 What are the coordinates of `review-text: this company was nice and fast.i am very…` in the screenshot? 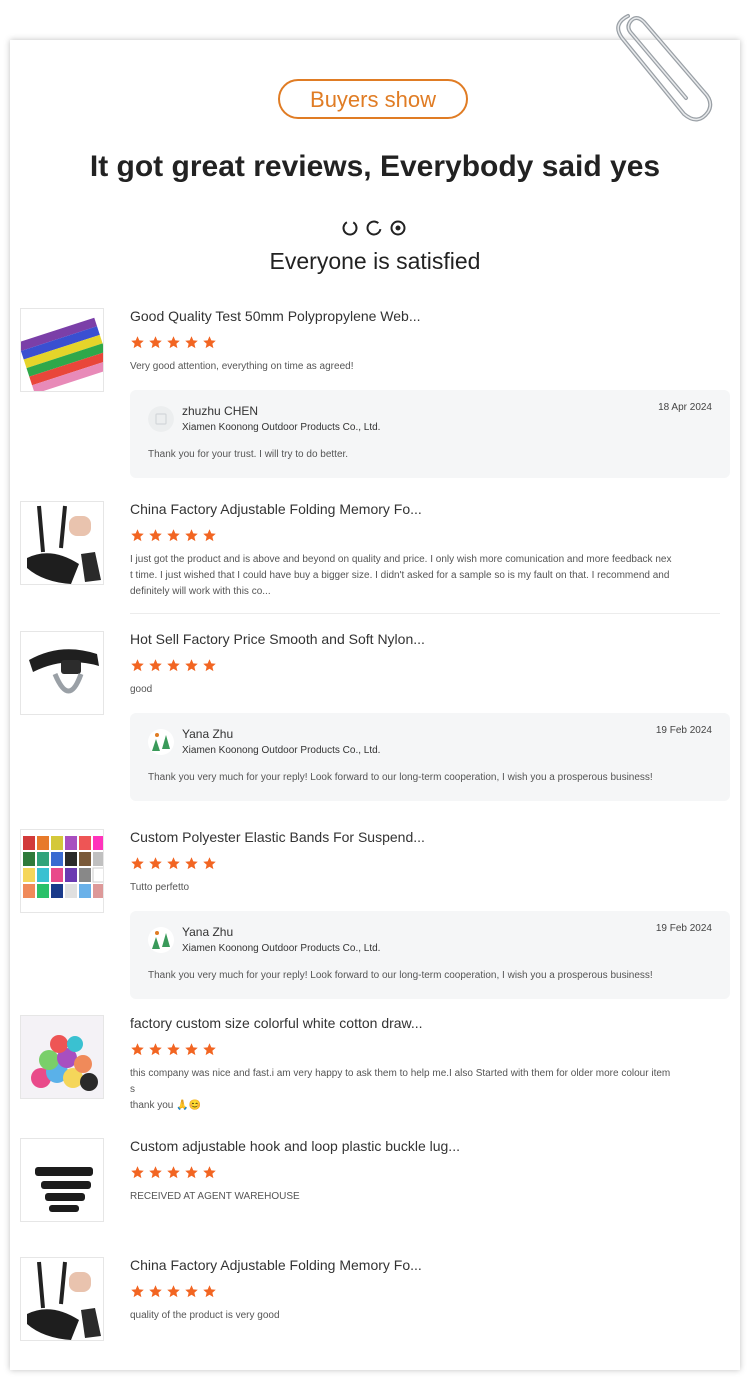 It's located at (400, 1089).